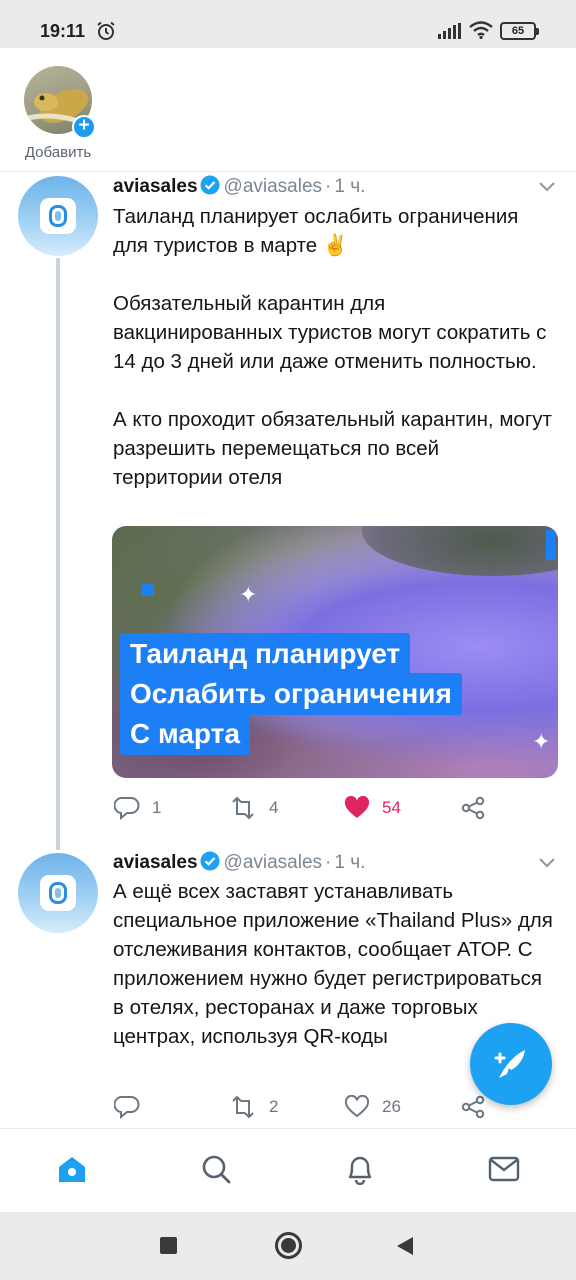 The width and height of the screenshot is (576, 1280). Describe the element at coordinates (372, 1107) in the screenshot. I see `like-button: 26` at that location.